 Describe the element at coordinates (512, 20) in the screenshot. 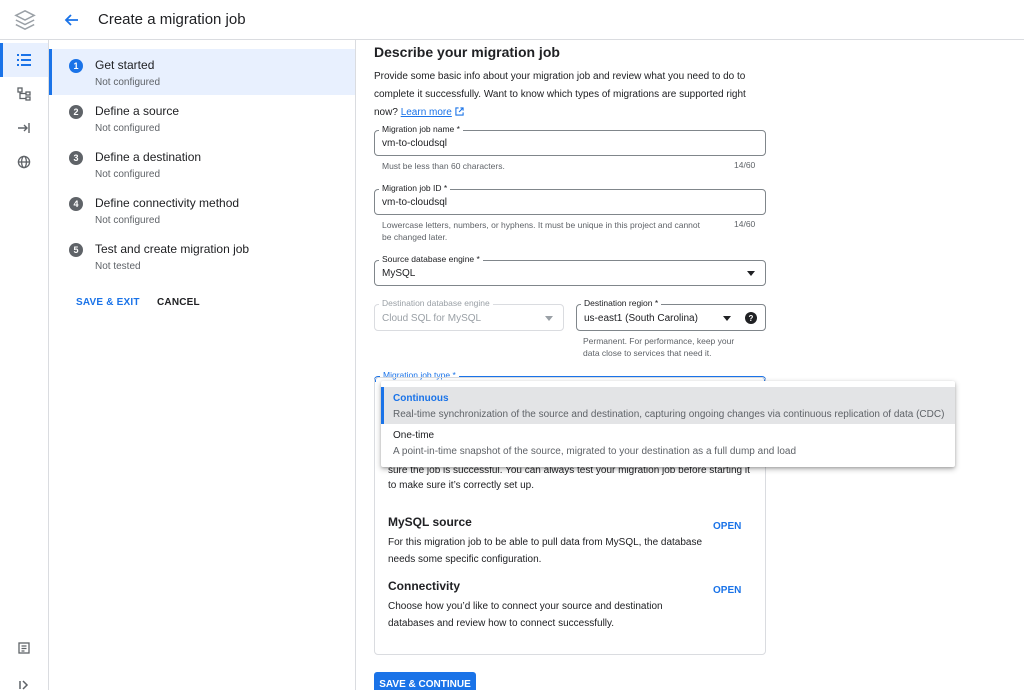

I see `top-bar: Create a migration job` at that location.